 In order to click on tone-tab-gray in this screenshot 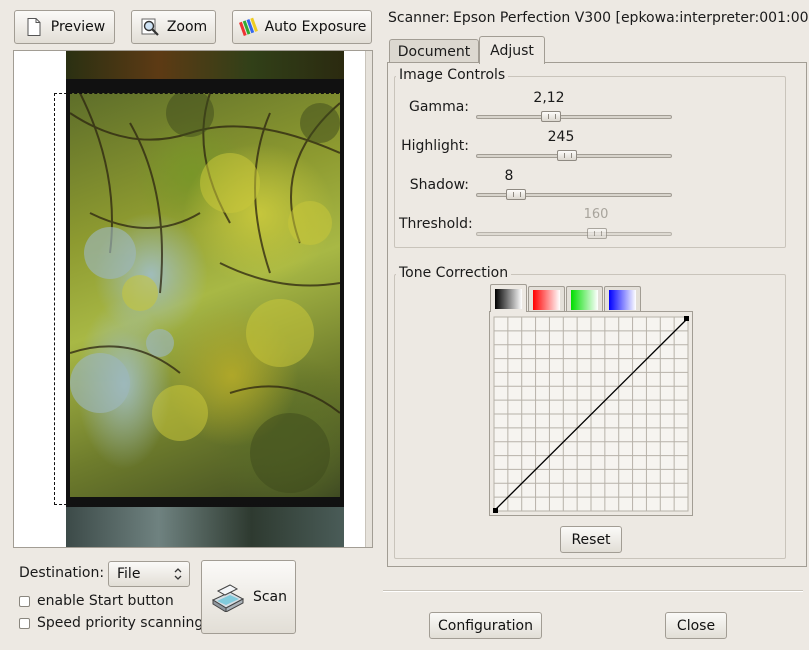, I will do `click(508, 298)`.